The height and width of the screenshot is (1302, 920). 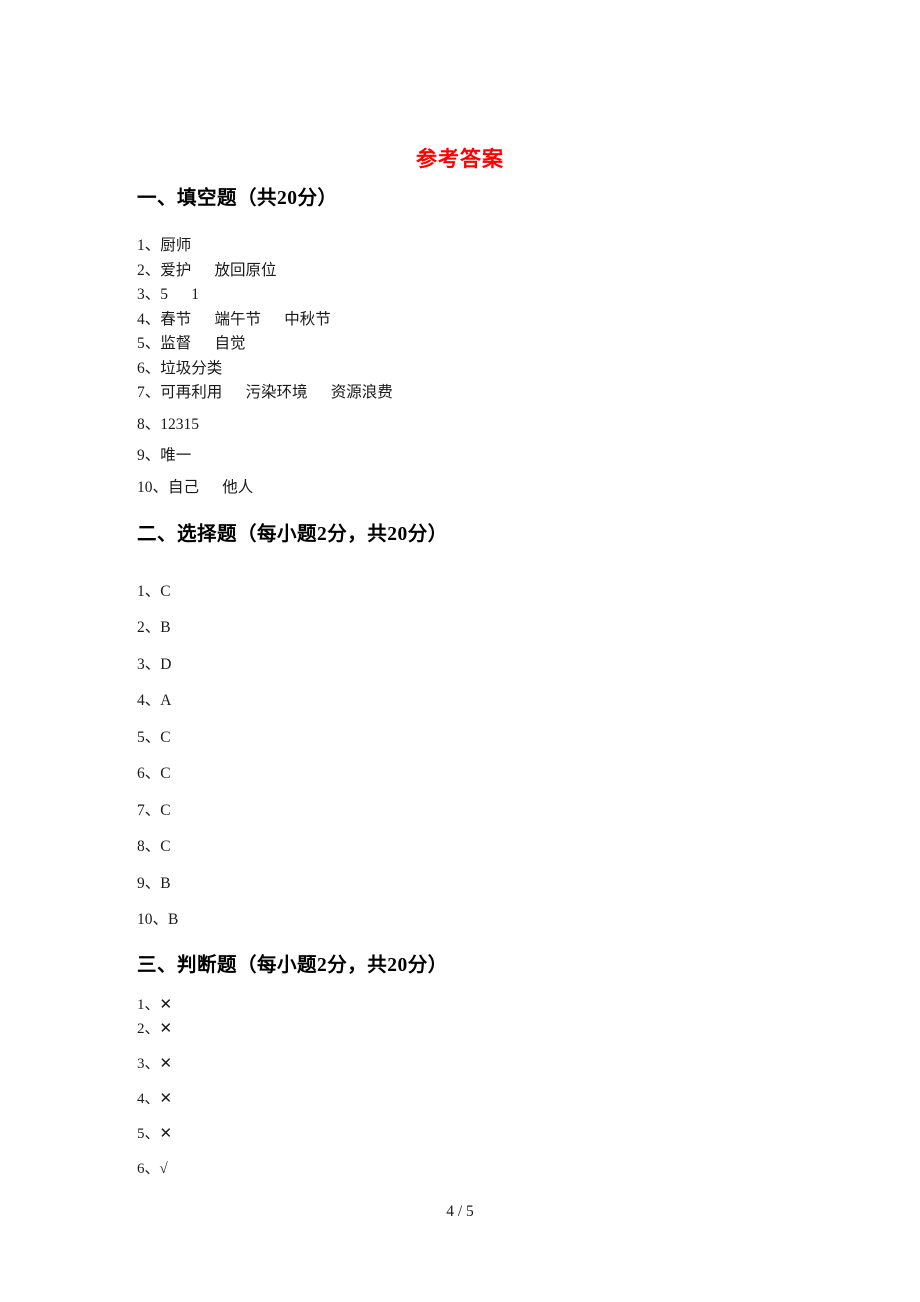 I want to click on list-item: 6、垃圾分类, so click(x=180, y=368).